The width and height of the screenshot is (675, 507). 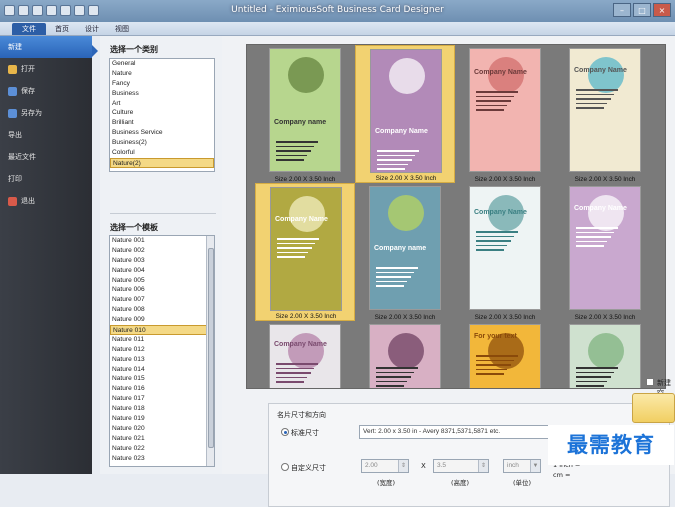 What do you see at coordinates (162, 429) in the screenshot?
I see `template-item: Nature 020` at bounding box center [162, 429].